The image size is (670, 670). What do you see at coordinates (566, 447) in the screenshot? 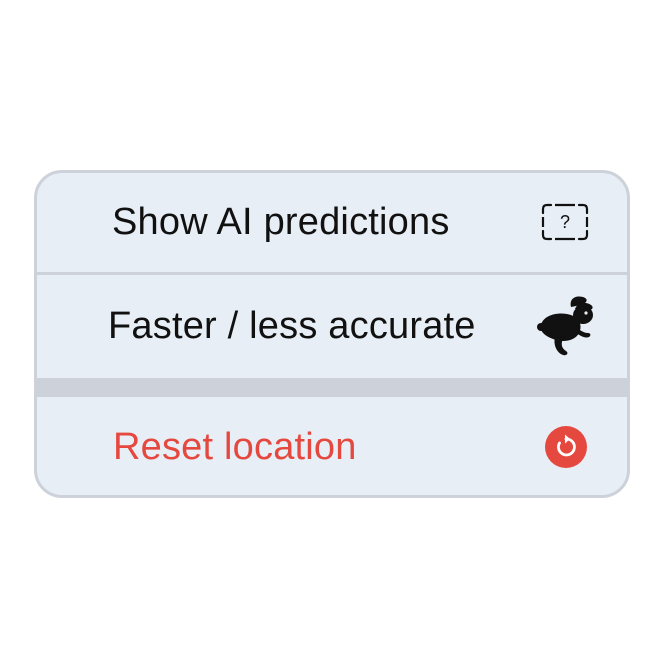
I see `reset-icon` at bounding box center [566, 447].